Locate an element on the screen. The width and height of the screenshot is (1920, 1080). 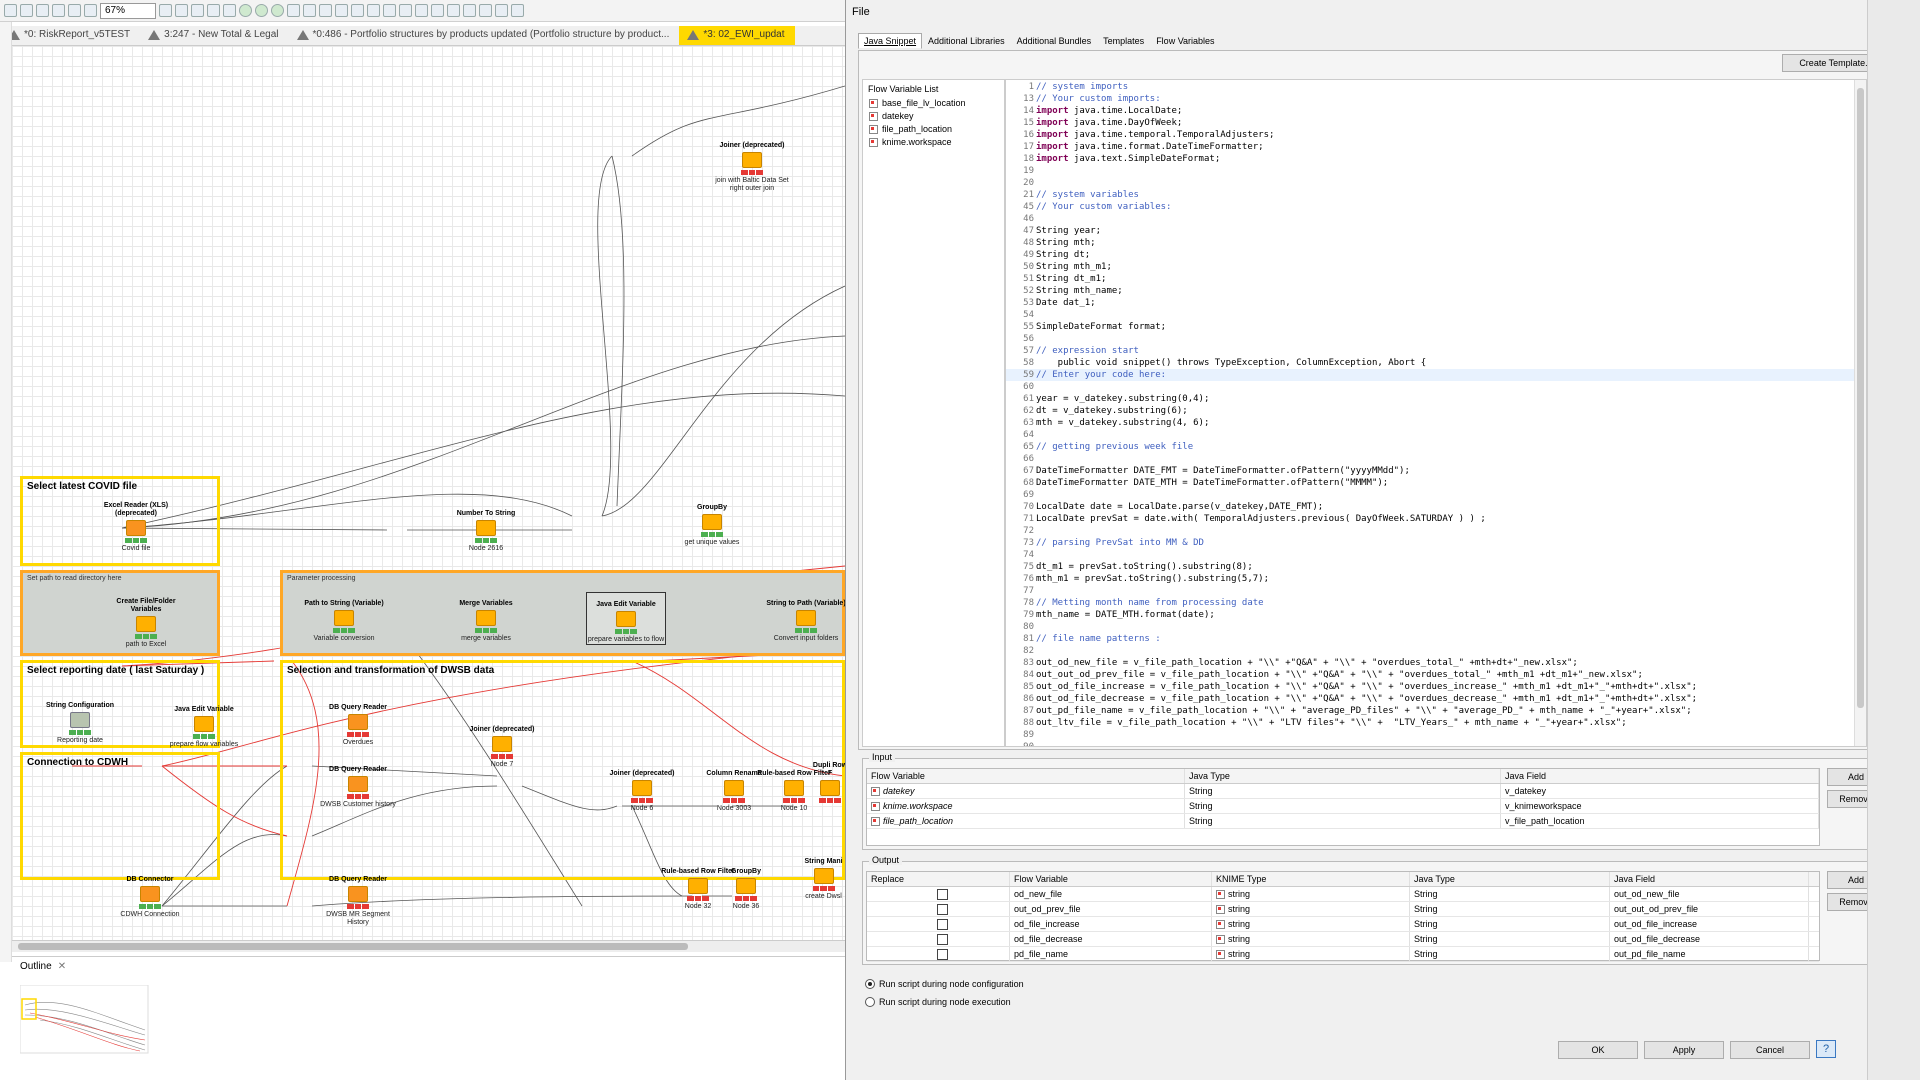
node-joiner-right: Joiner (deprecated) Node 6 is located at coordinates (642, 787).